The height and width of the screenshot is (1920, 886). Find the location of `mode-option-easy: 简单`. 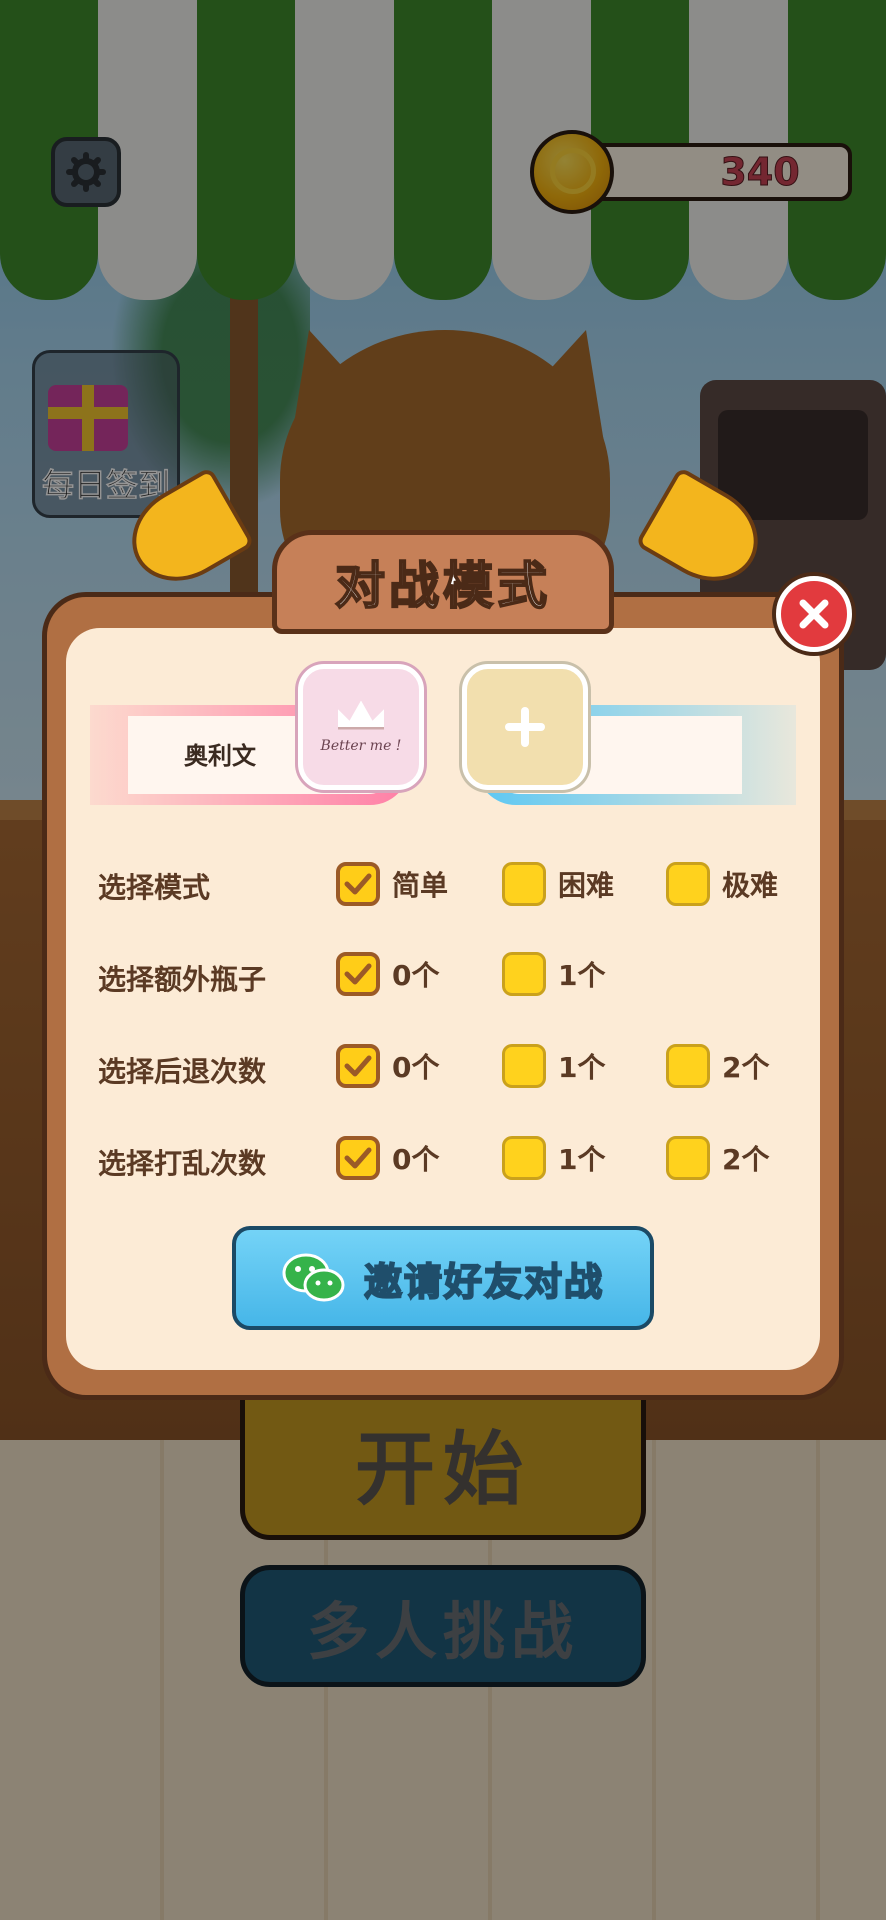

mode-option-easy: 简单 is located at coordinates (392, 884).